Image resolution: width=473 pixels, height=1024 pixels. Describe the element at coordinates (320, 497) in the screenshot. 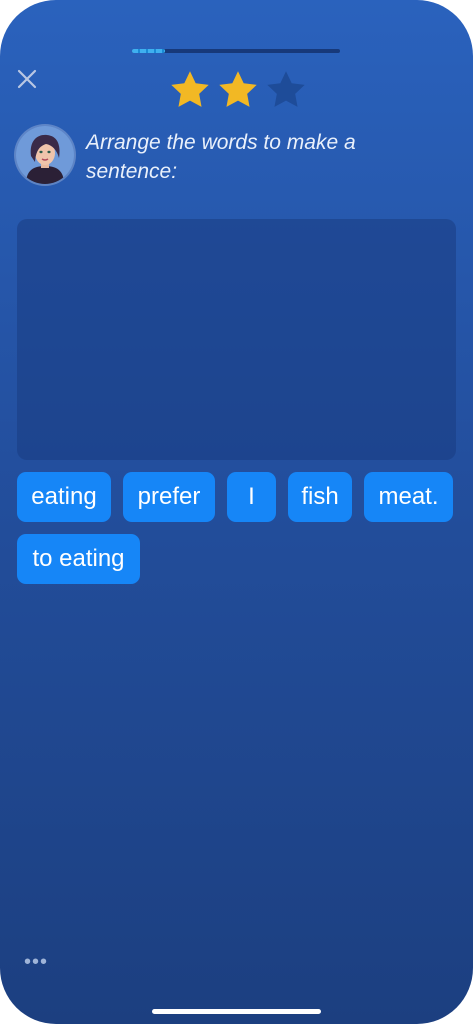

I see `word-chip-fish: fish` at that location.